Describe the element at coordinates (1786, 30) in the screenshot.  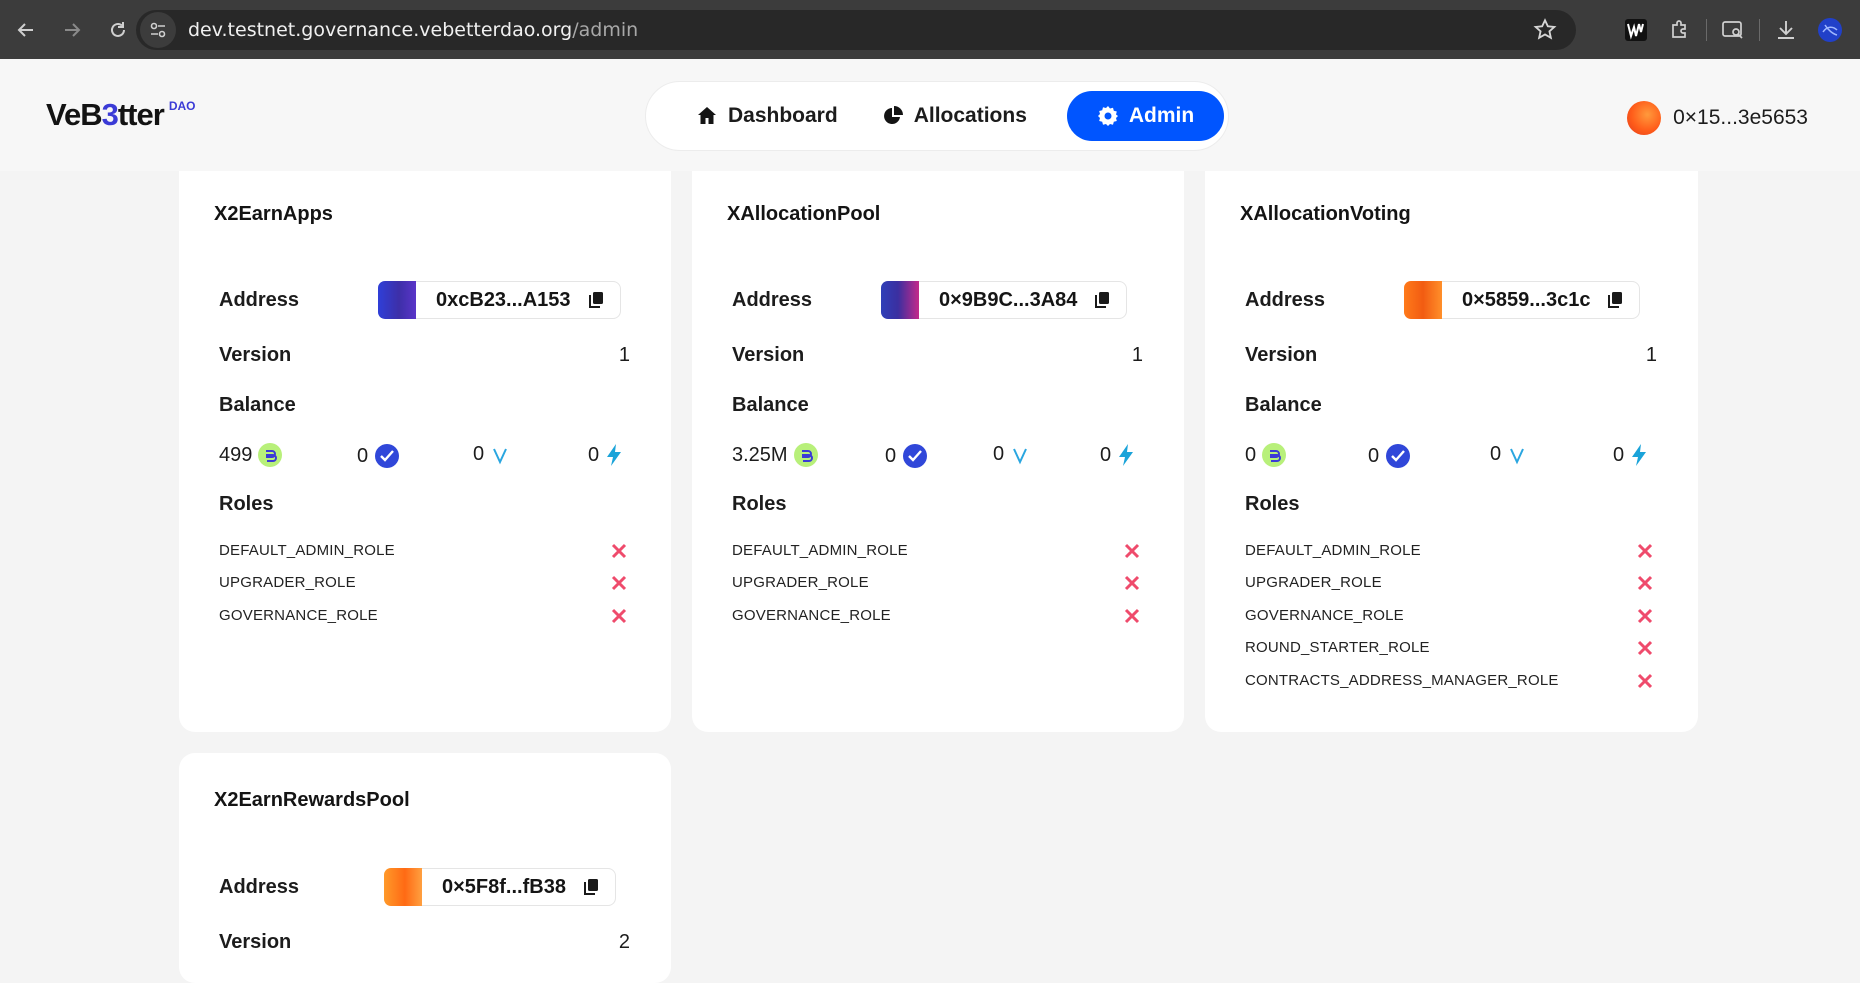
I see `download-icon` at that location.